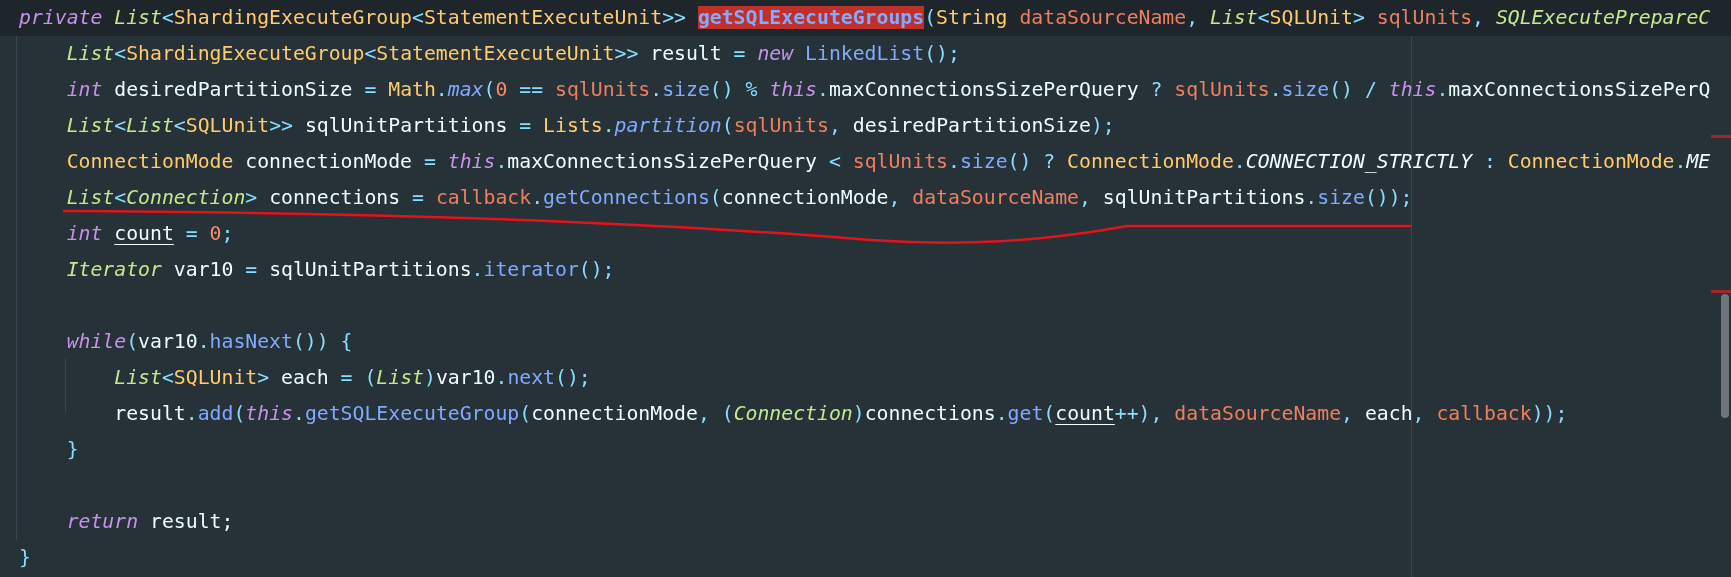 Image resolution: width=1731 pixels, height=577 pixels. Describe the element at coordinates (340, 270) in the screenshot. I see `code-line: Iterator var10 = sqlUnitPartitions.iterator();` at that location.